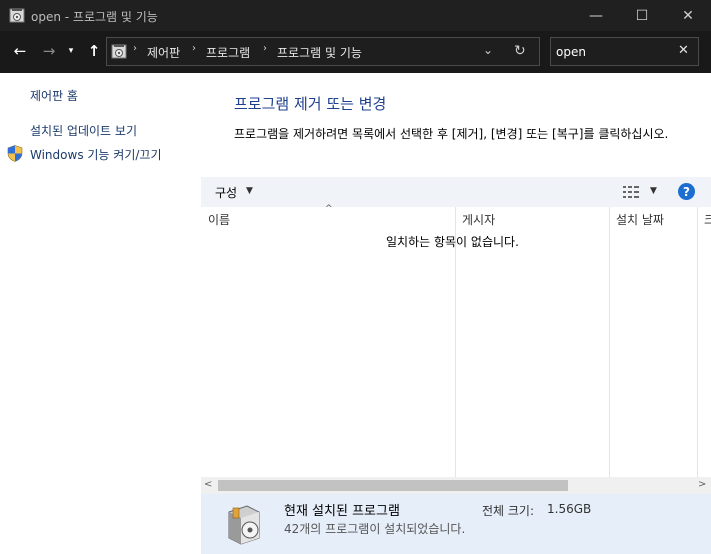 The height and width of the screenshot is (554, 711). I want to click on breadcrumb-programs-and-features: 프로그램 및 기능, so click(319, 52).